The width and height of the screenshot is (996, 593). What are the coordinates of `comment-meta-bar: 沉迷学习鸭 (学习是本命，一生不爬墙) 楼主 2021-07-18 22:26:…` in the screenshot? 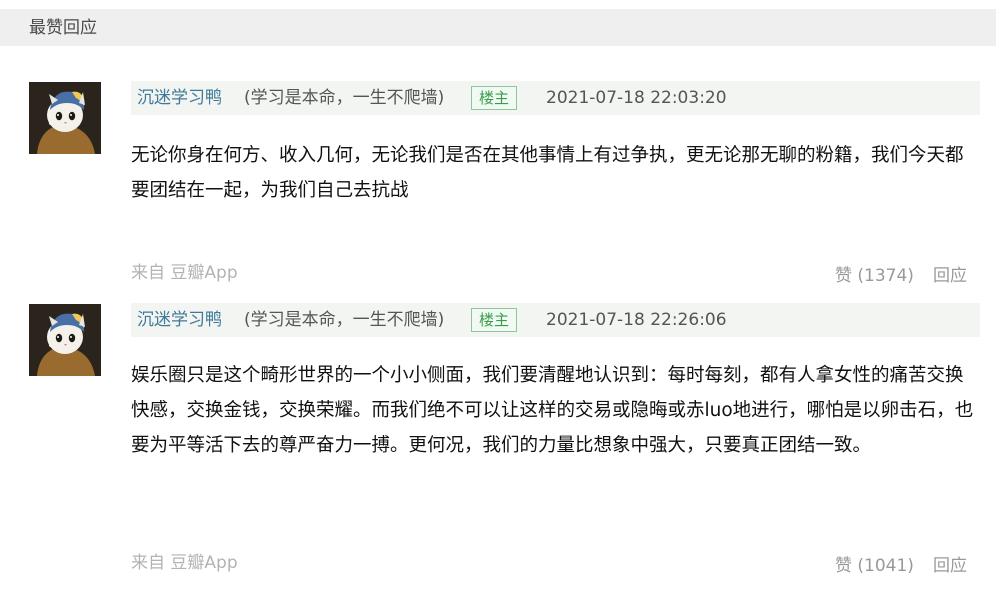 It's located at (555, 320).